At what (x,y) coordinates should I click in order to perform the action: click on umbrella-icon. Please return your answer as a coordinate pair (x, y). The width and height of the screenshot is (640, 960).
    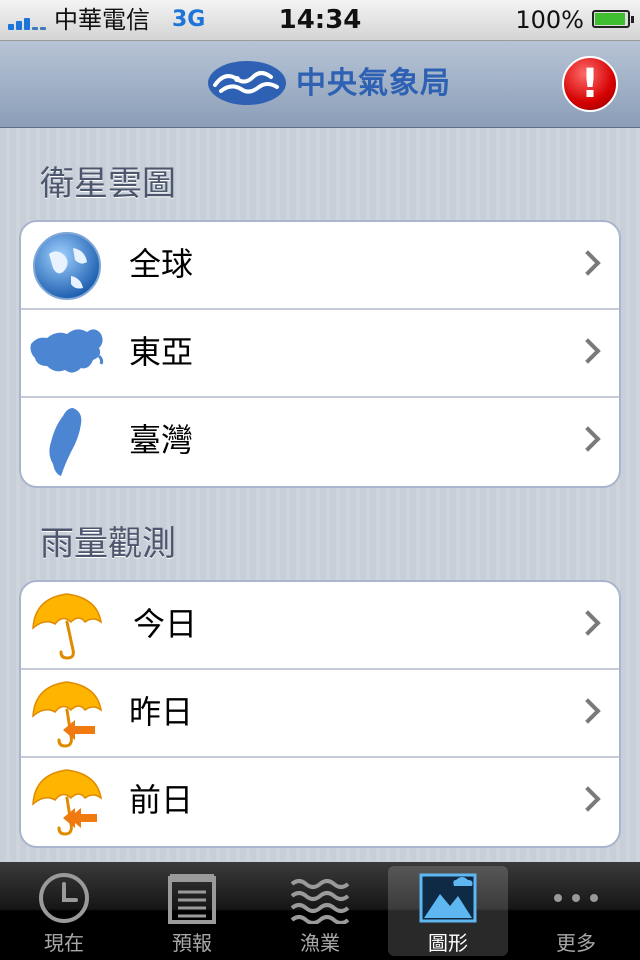
    Looking at the image, I should click on (67, 626).